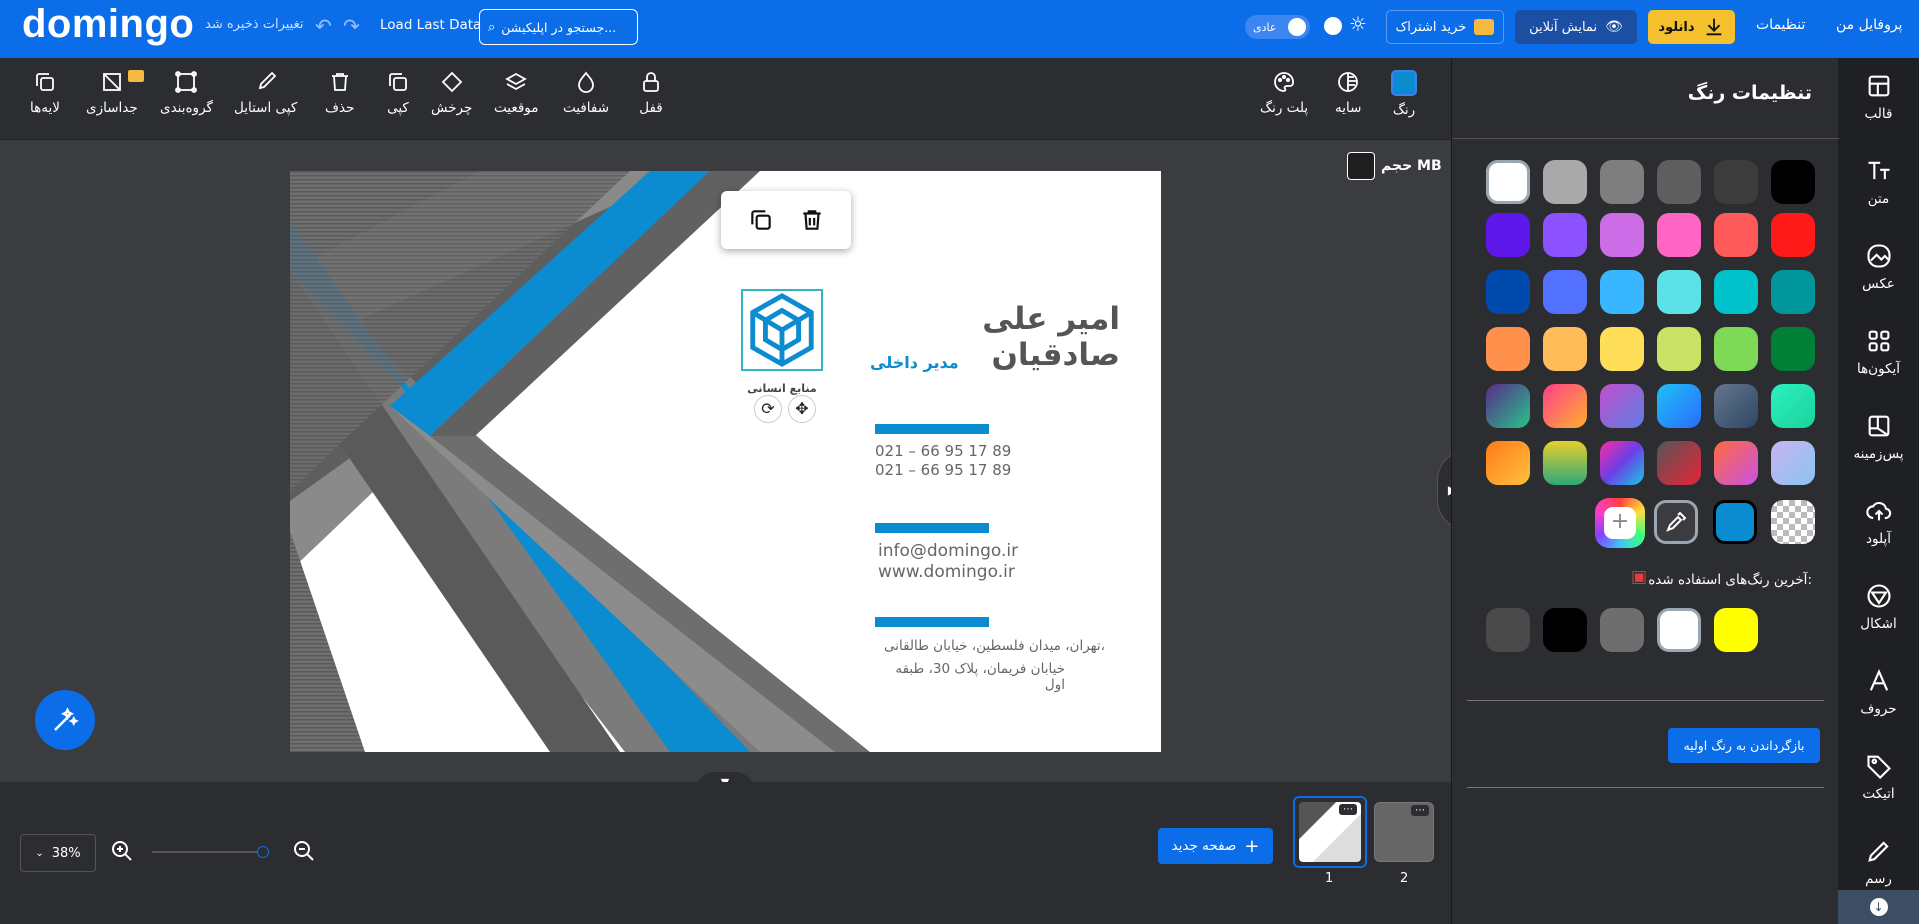 This screenshot has height=924, width=1919. Describe the element at coordinates (122, 851) in the screenshot. I see `zoom-in-icon` at that location.